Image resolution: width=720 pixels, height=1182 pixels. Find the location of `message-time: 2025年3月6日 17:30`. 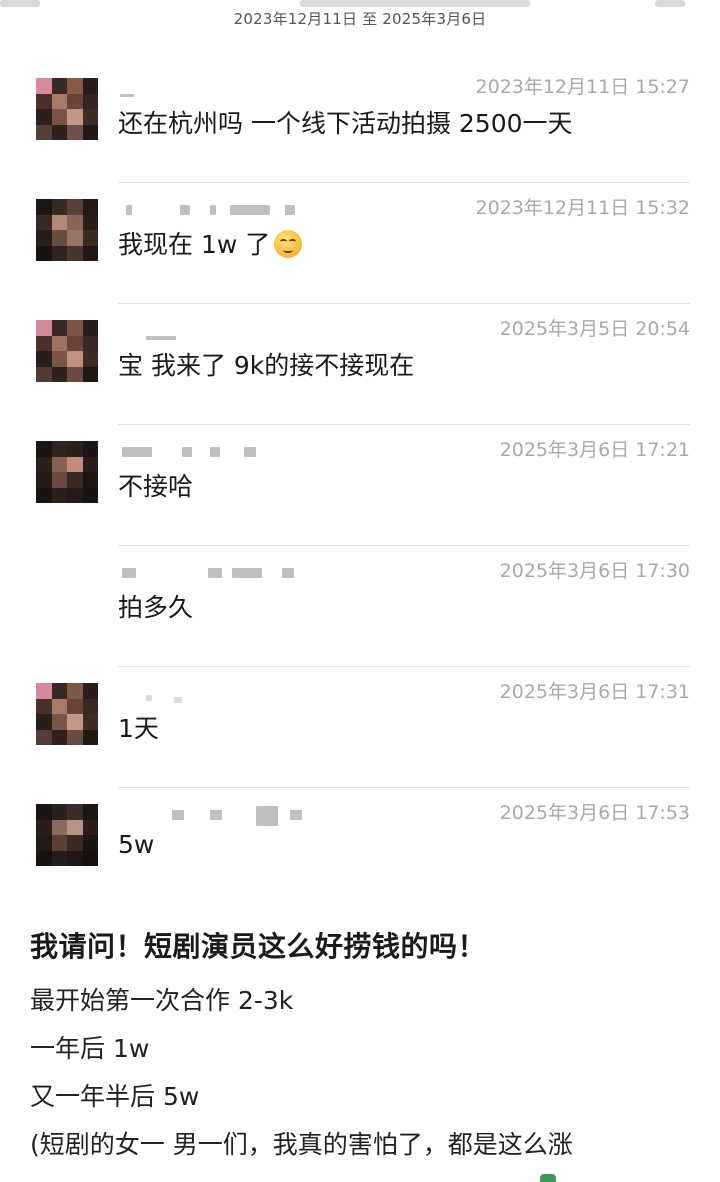

message-time: 2025年3月6日 17:30 is located at coordinates (594, 571).